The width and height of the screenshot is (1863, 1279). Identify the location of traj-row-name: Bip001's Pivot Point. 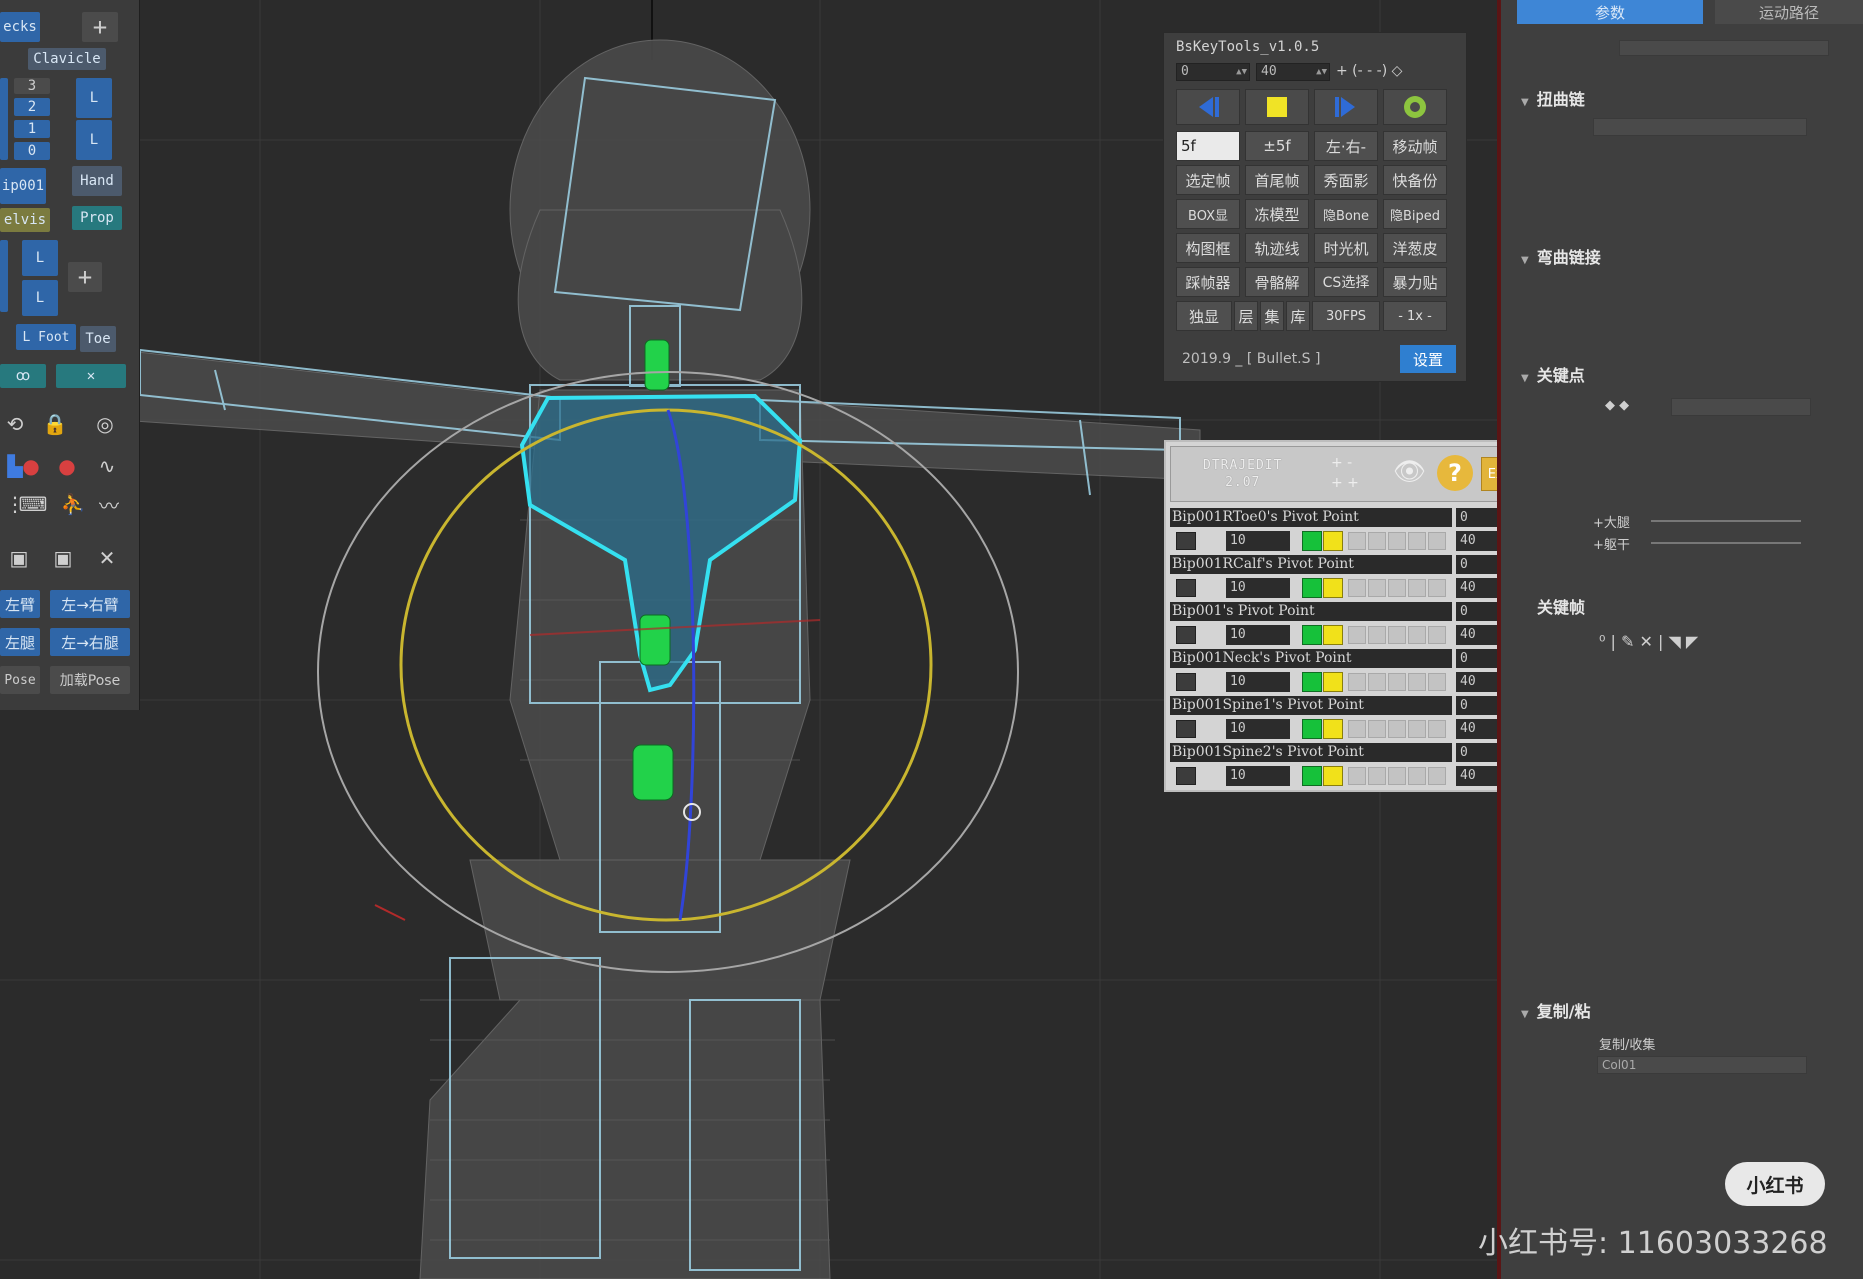
(1311, 611).